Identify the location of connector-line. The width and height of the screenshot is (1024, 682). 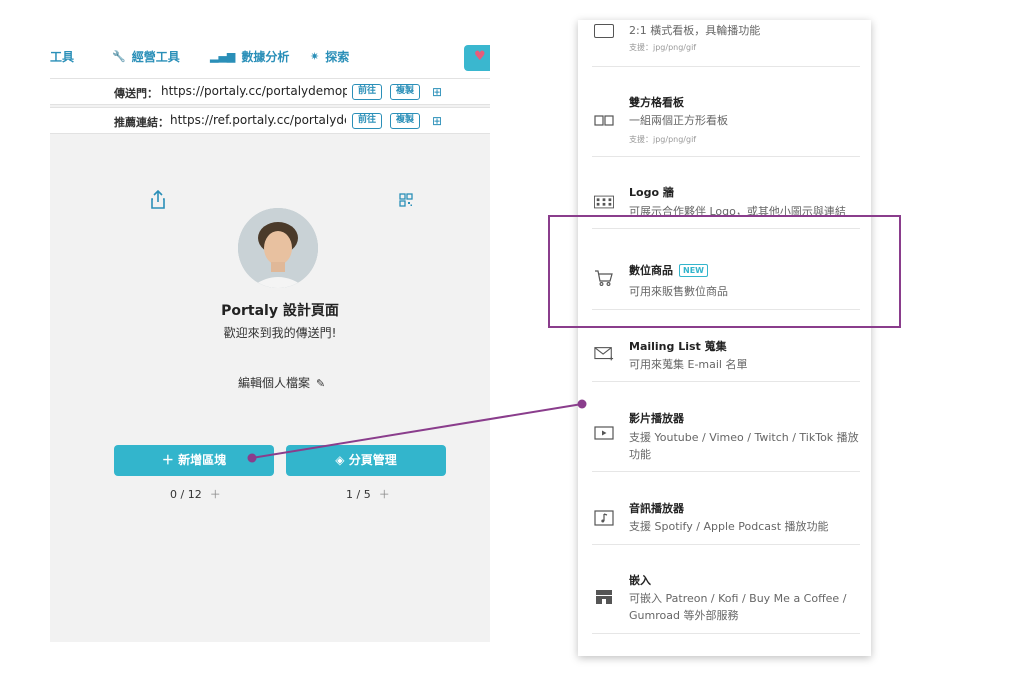
(417, 431).